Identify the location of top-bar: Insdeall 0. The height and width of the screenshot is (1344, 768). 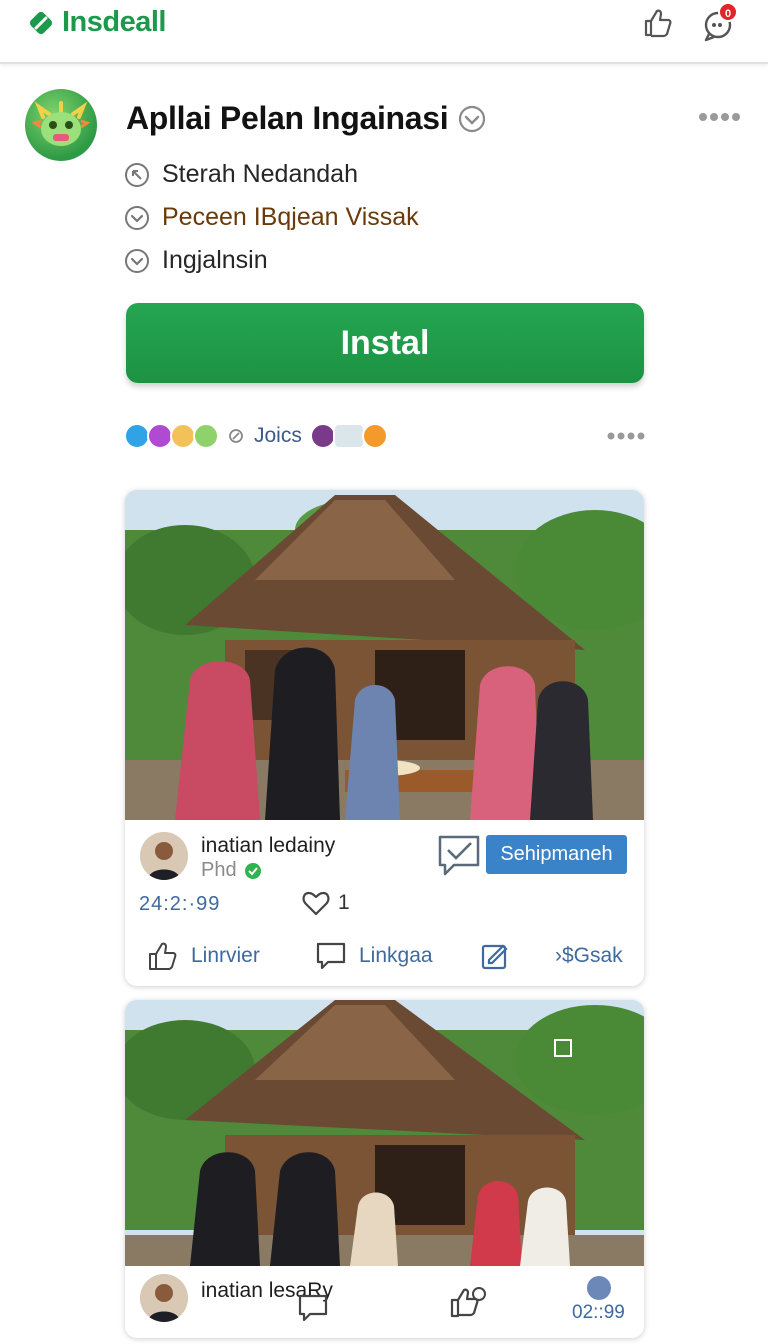
(384, 32).